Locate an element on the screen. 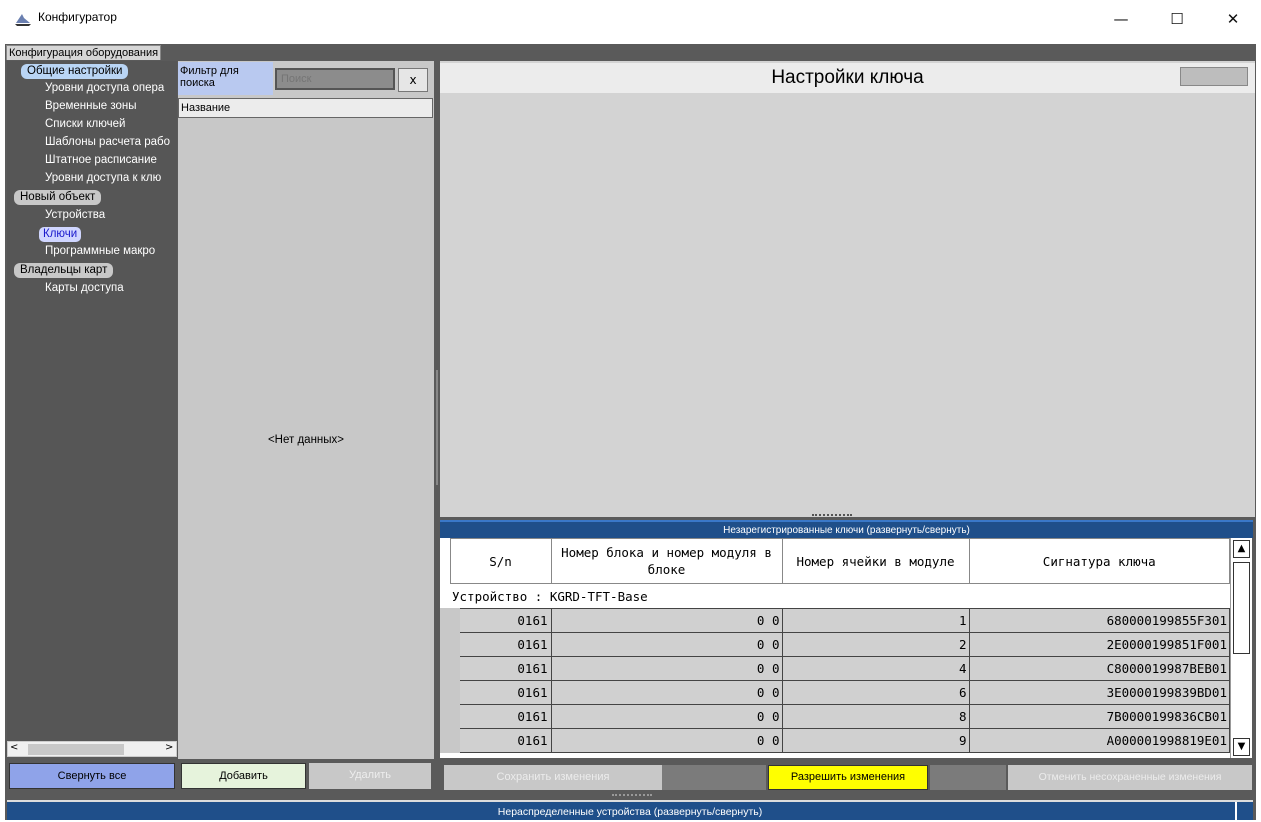 The image size is (1261, 822). search-input is located at coordinates (335, 79).